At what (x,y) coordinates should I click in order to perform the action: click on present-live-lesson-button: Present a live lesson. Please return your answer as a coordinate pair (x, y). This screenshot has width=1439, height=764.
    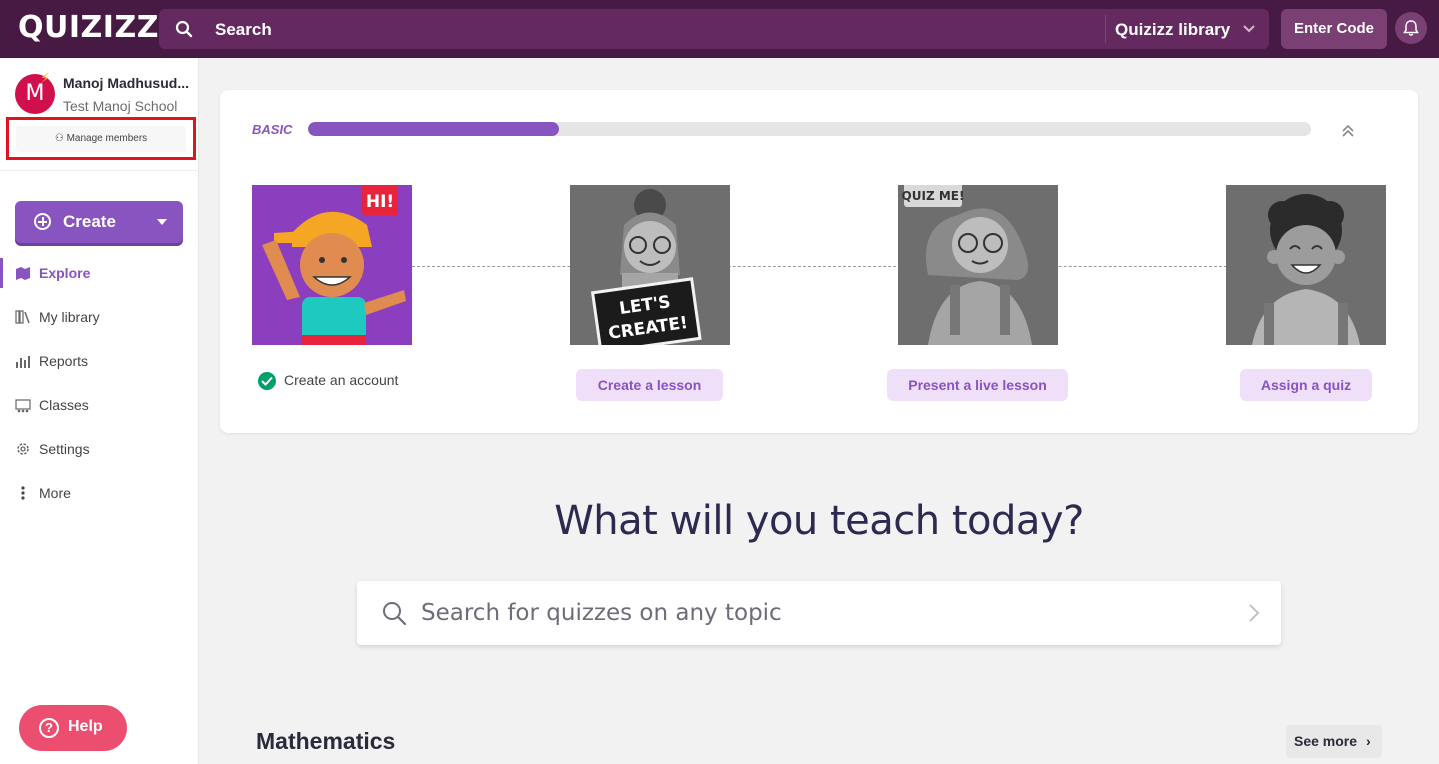
    Looking at the image, I should click on (977, 385).